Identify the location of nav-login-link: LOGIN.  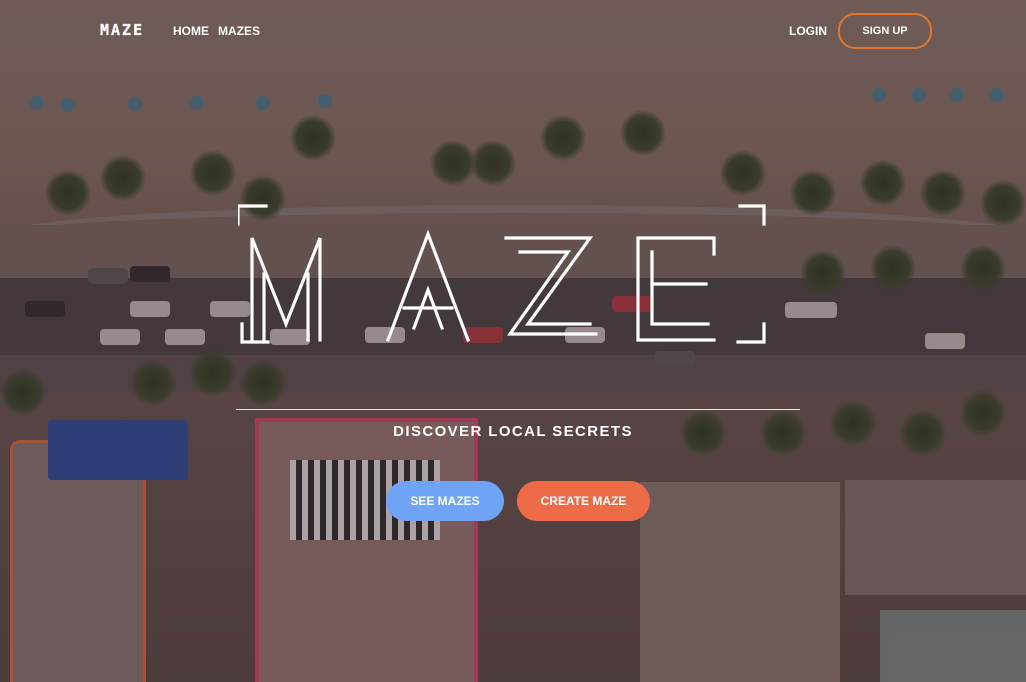
(808, 31).